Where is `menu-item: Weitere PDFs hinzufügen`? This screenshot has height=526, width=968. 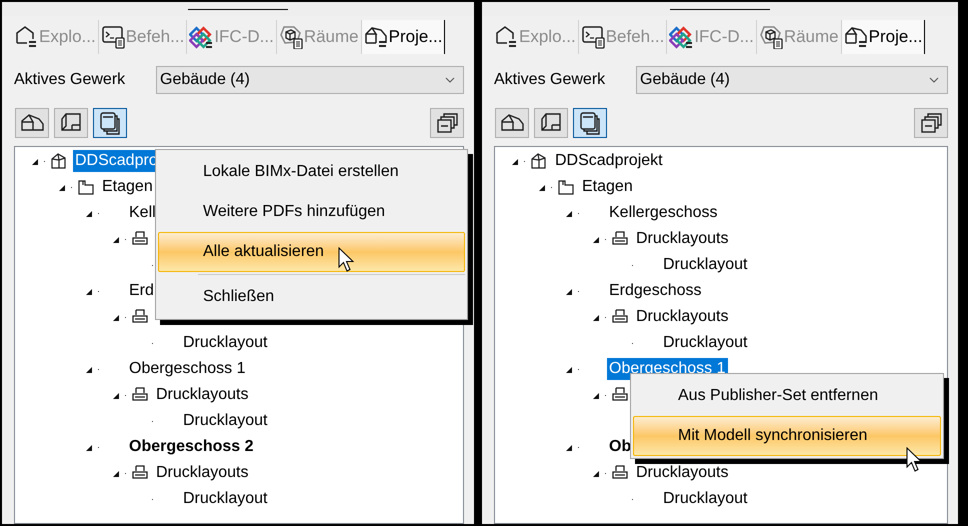 menu-item: Weitere PDFs hinzufügen is located at coordinates (311, 212).